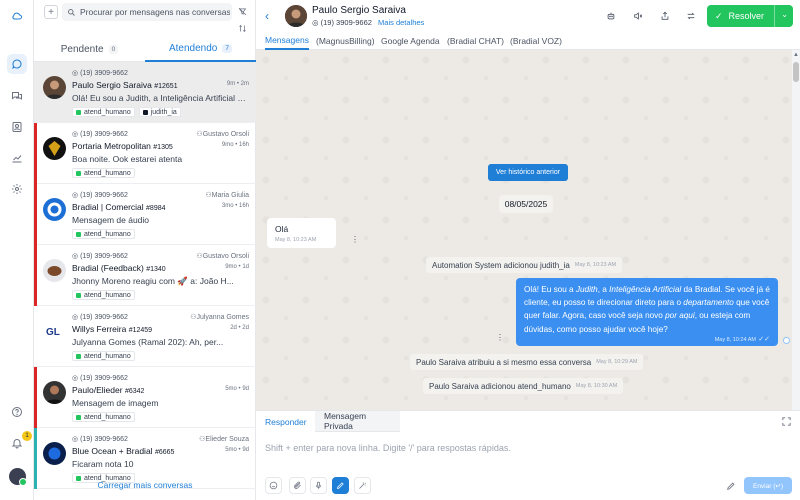 This screenshot has height=500, width=800. Describe the element at coordinates (638, 16) in the screenshot. I see `mute-icon` at that location.